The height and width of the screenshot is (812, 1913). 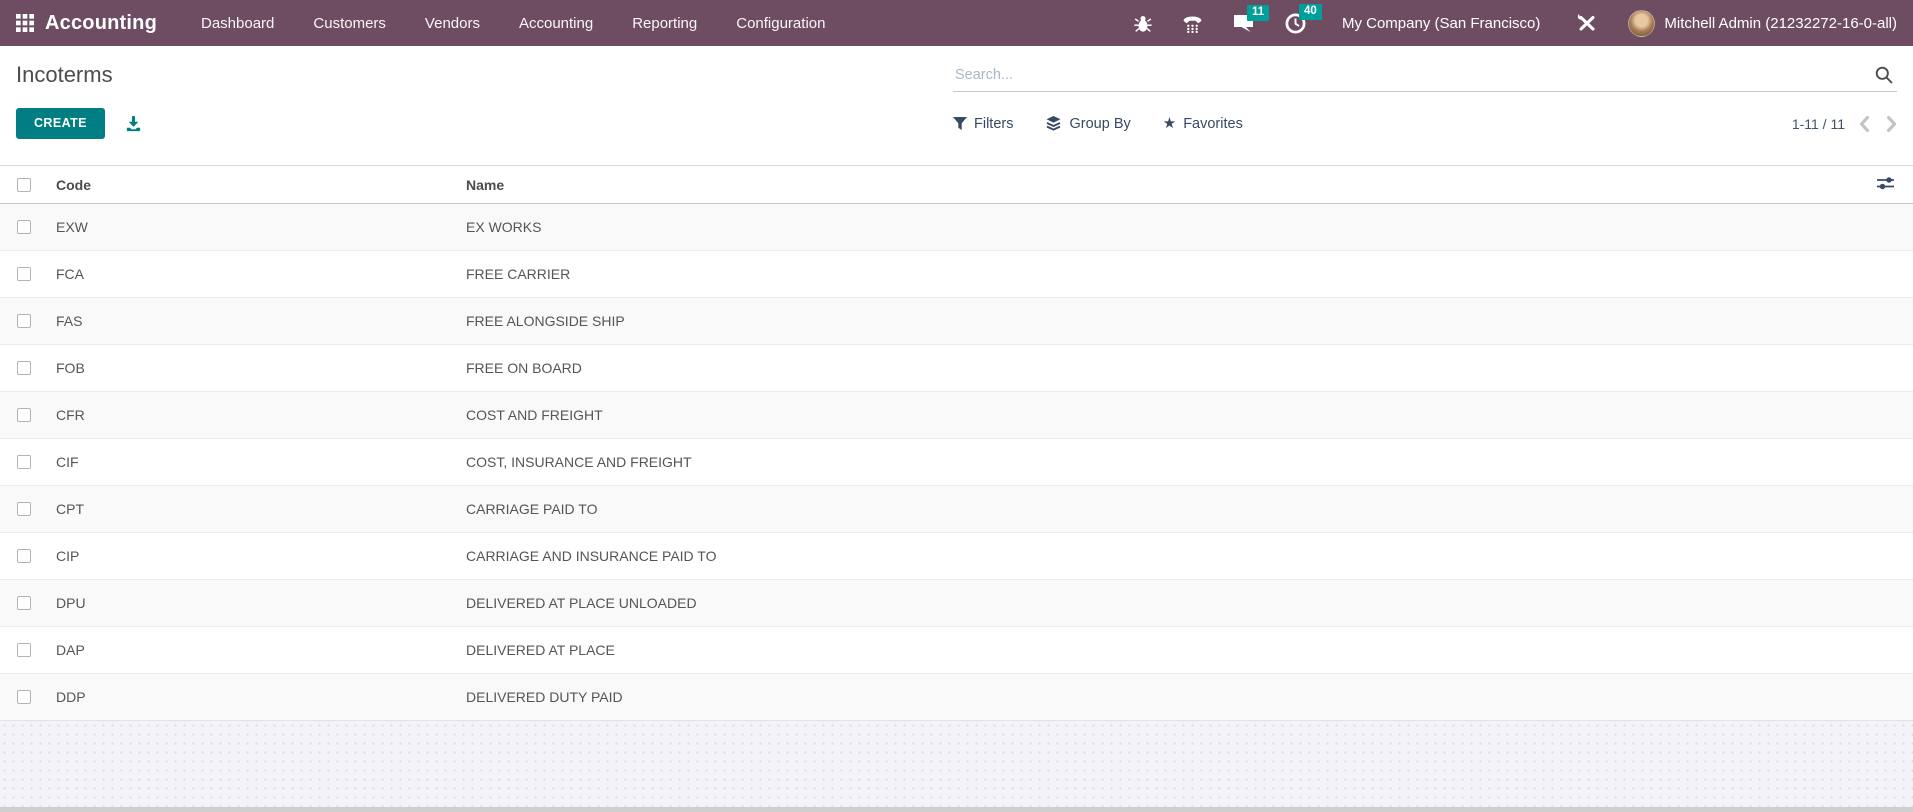 I want to click on column-header-code: Code, so click(x=253, y=185).